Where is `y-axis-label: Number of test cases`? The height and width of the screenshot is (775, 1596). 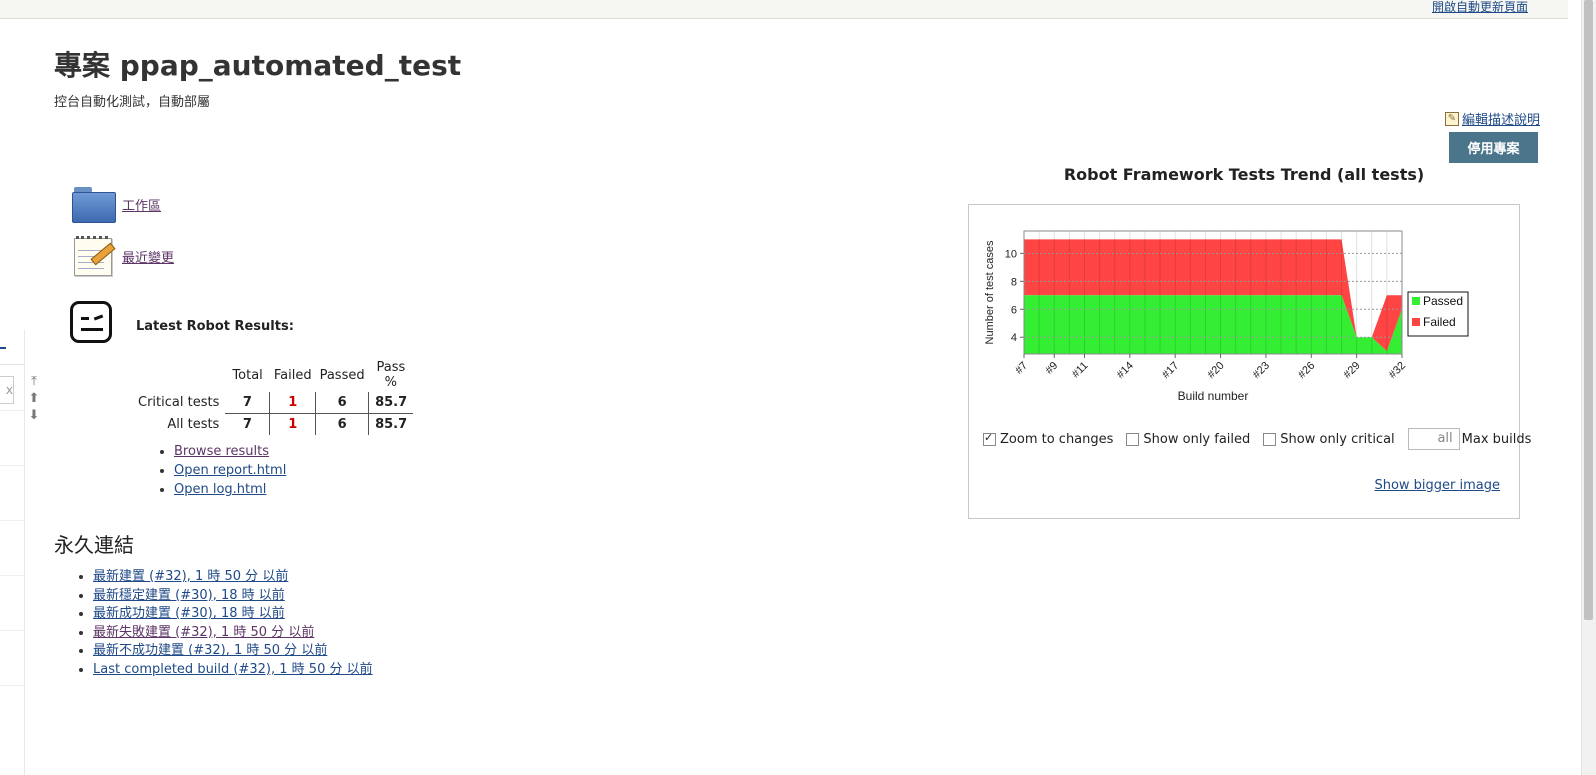 y-axis-label: Number of test cases is located at coordinates (990, 292).